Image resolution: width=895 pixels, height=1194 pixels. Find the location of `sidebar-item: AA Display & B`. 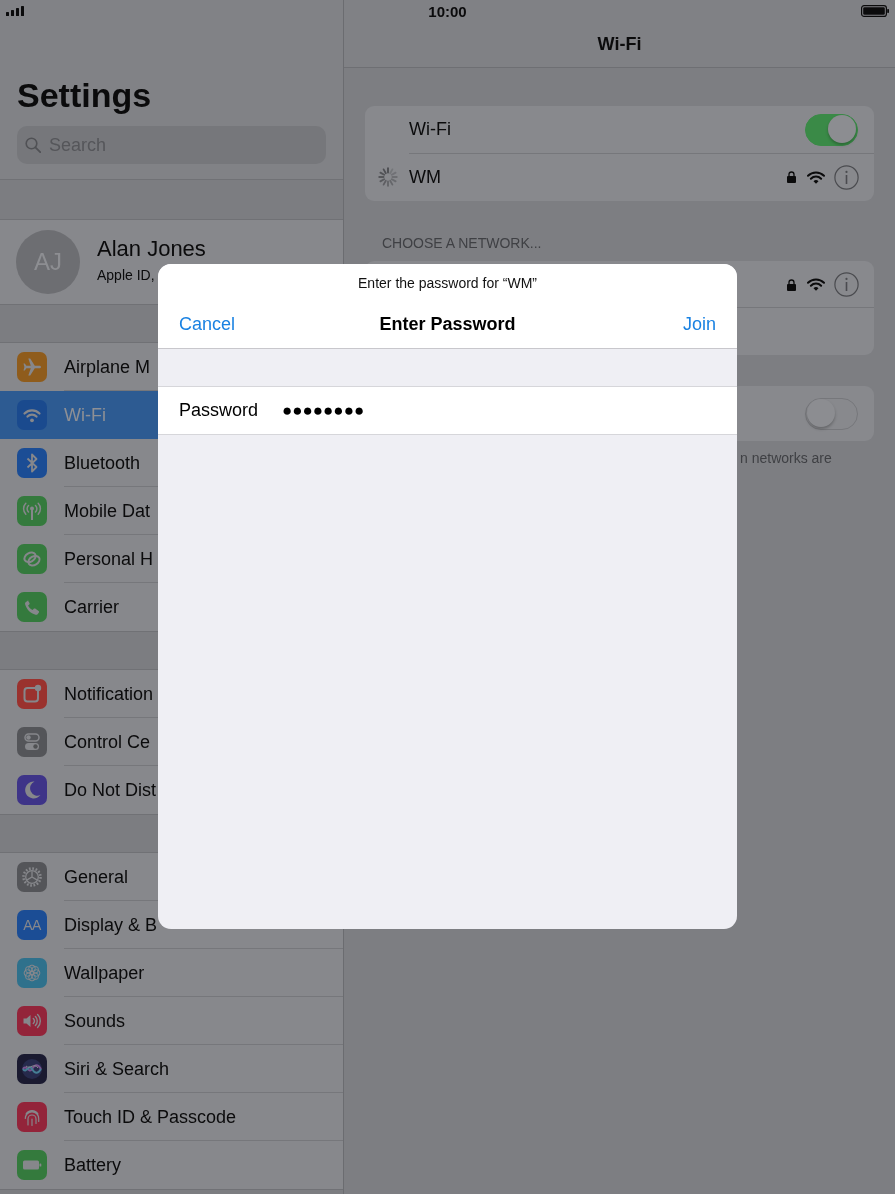

sidebar-item: AA Display & B is located at coordinates (171, 925).